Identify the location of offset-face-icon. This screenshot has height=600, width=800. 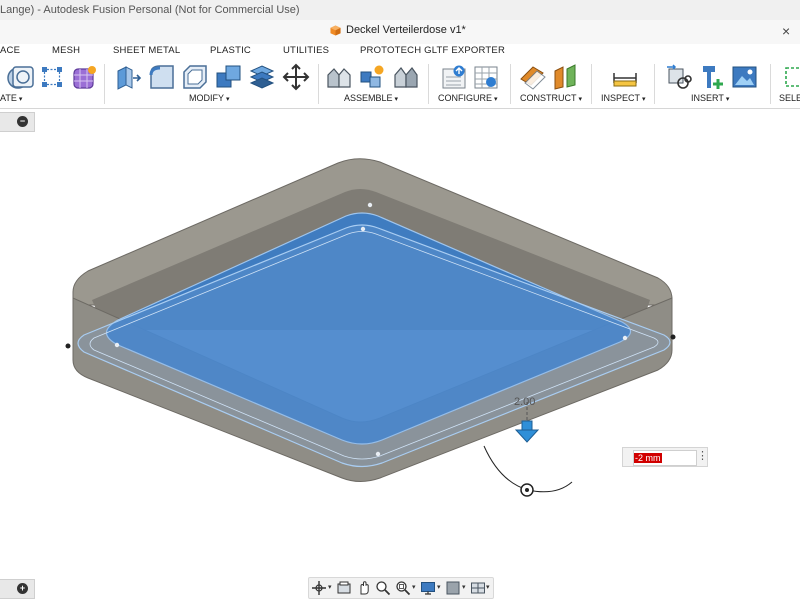
(262, 77).